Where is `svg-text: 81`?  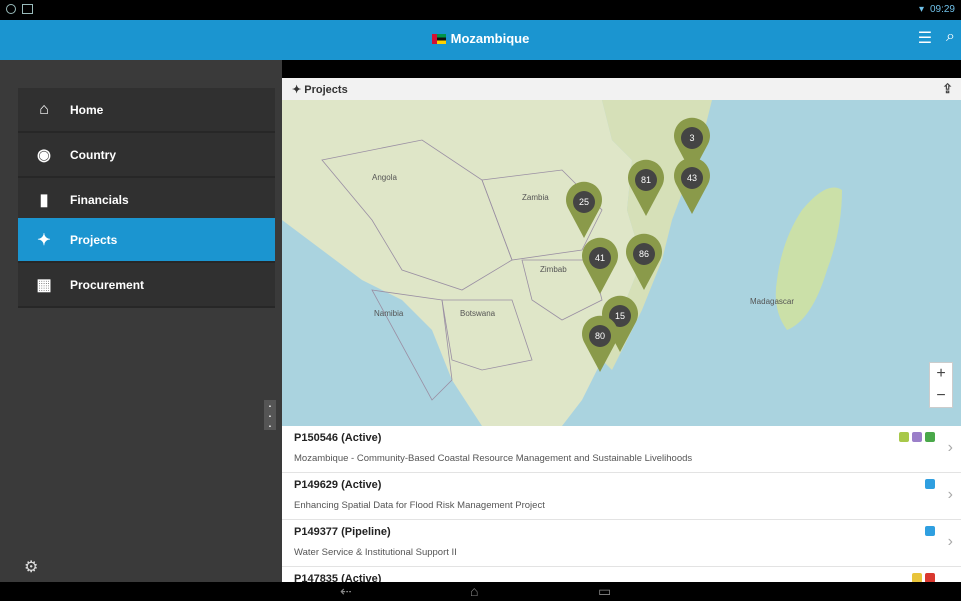 svg-text: 81 is located at coordinates (646, 180).